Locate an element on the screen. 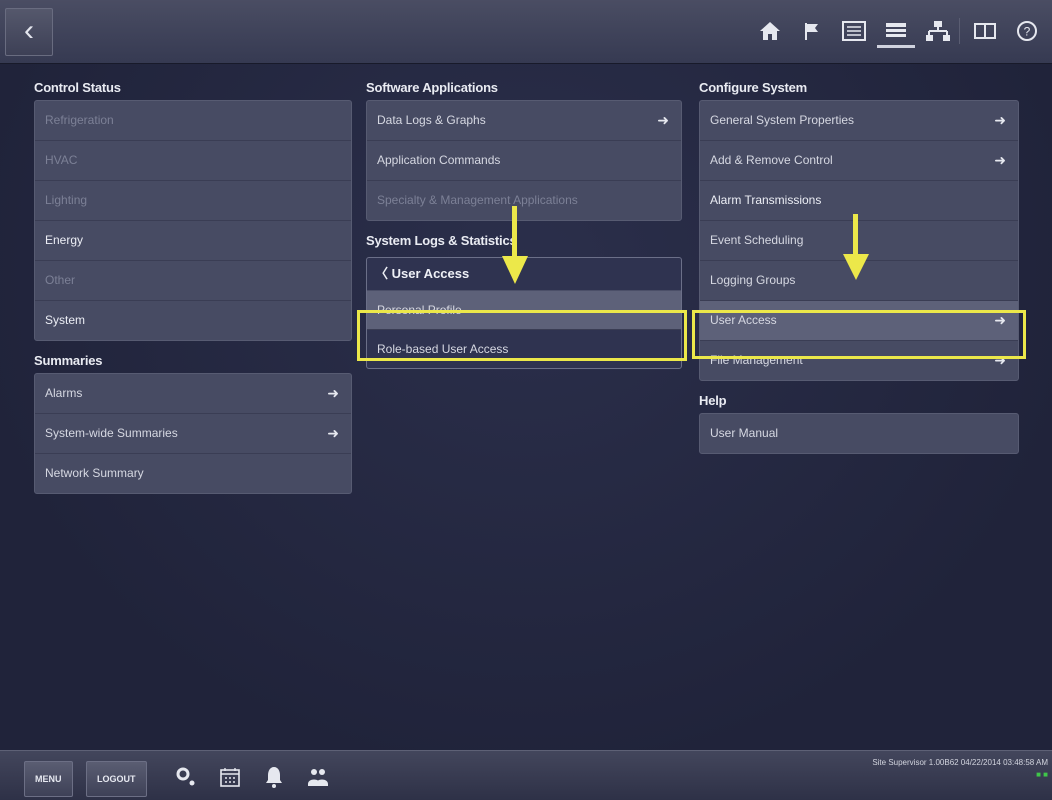  help-list: User Manual is located at coordinates (859, 433).